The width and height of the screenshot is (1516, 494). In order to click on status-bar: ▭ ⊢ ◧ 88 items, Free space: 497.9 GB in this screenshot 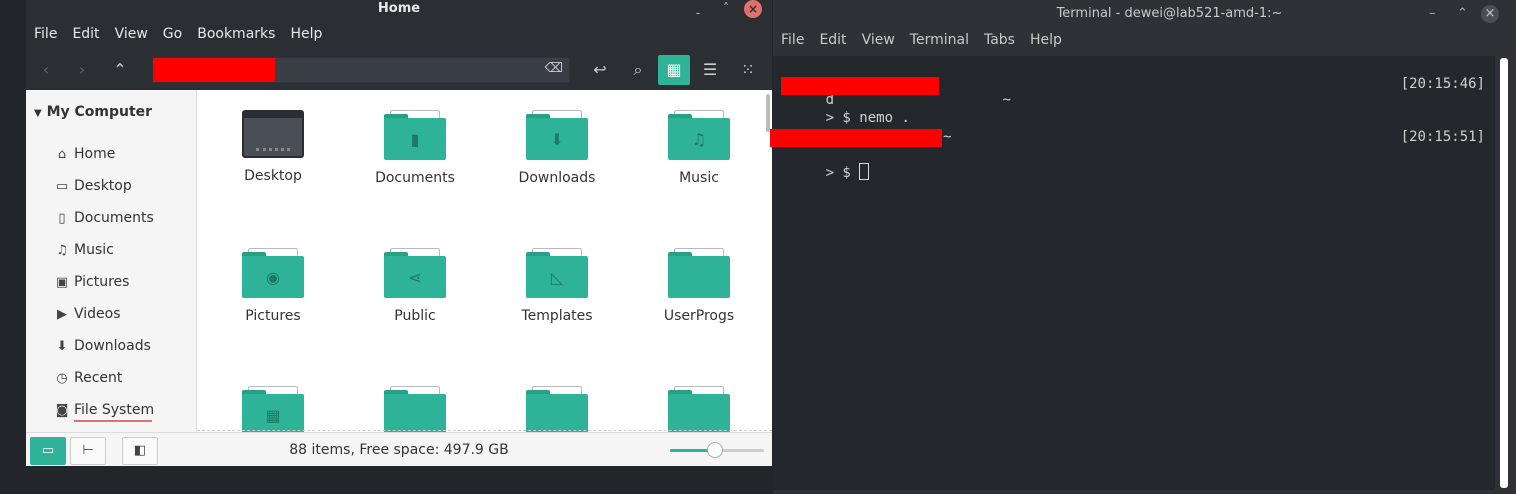, I will do `click(399, 449)`.